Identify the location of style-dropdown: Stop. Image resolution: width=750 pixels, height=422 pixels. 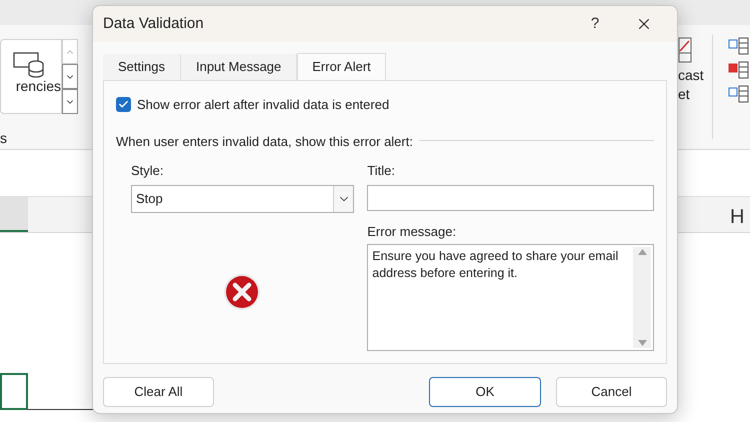
(242, 199).